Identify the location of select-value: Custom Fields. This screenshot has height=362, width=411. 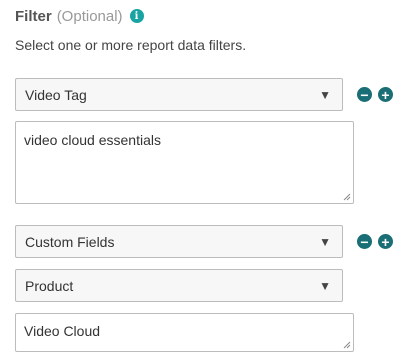
(70, 241).